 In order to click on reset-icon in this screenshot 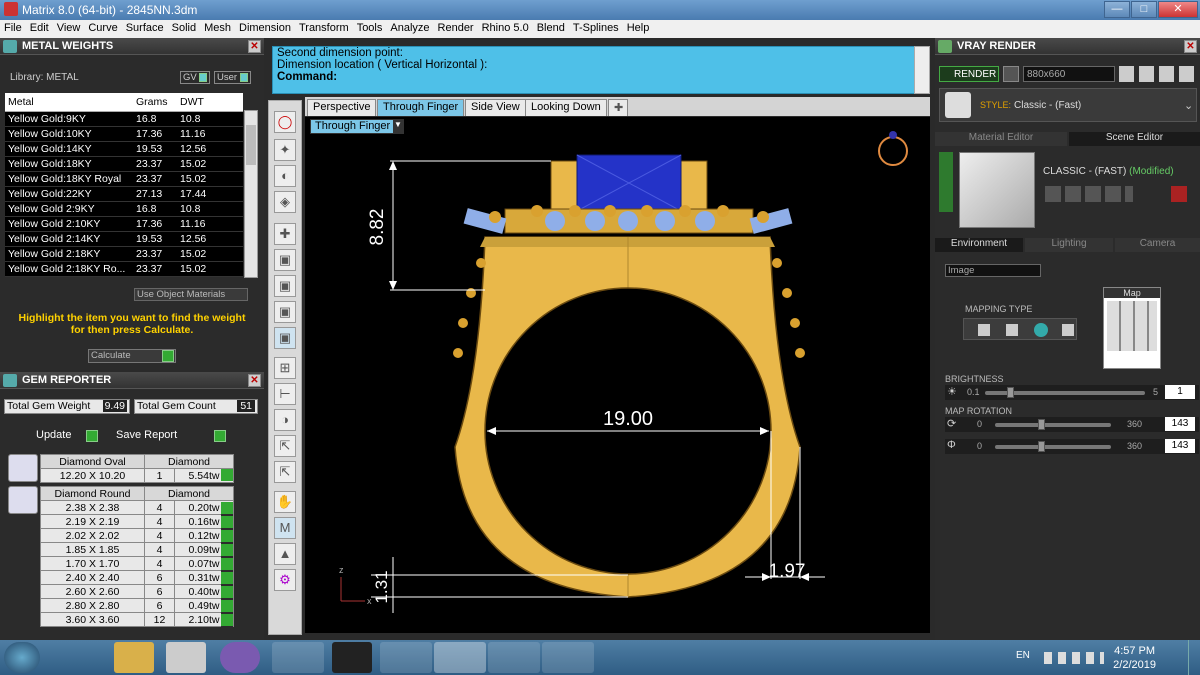, I will do `click(1179, 194)`.